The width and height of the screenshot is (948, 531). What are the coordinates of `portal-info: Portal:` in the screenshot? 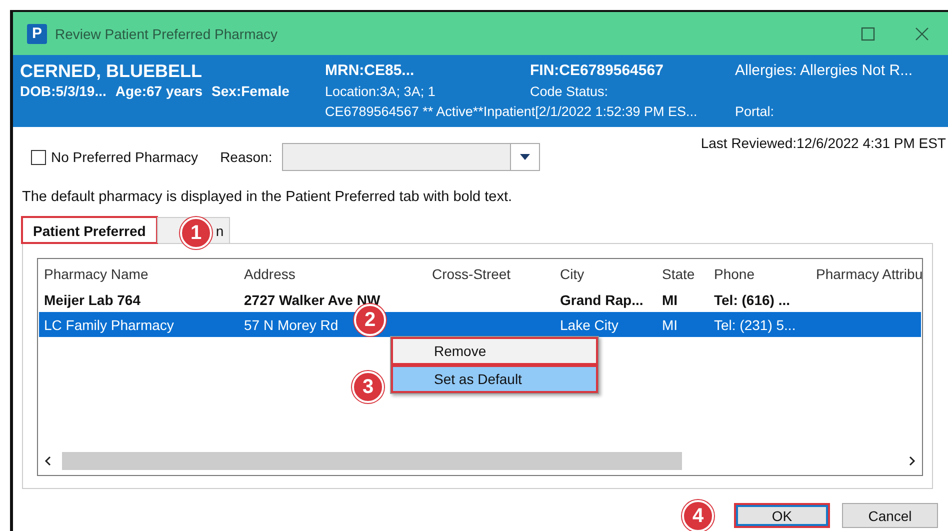 It's located at (754, 112).